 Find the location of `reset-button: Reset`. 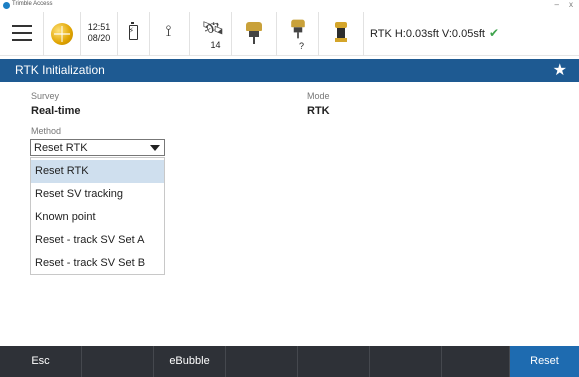

reset-button: Reset is located at coordinates (544, 361).